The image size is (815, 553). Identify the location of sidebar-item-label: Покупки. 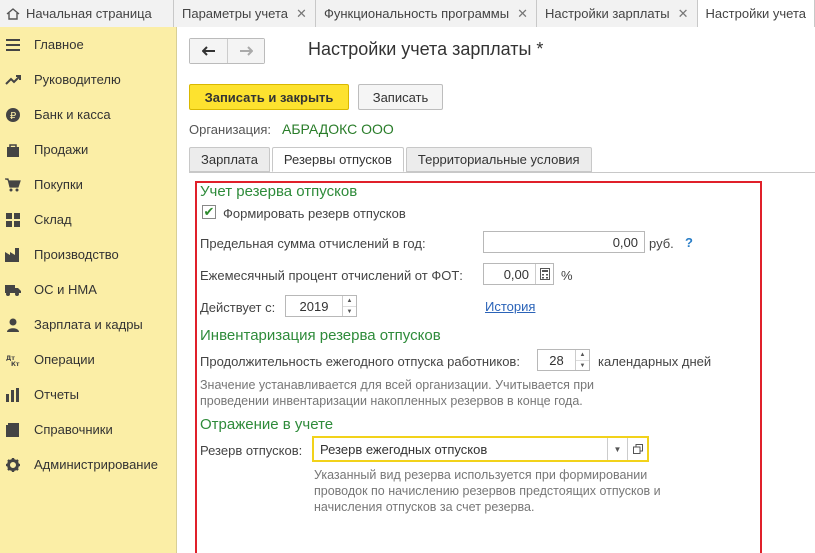
(58, 184).